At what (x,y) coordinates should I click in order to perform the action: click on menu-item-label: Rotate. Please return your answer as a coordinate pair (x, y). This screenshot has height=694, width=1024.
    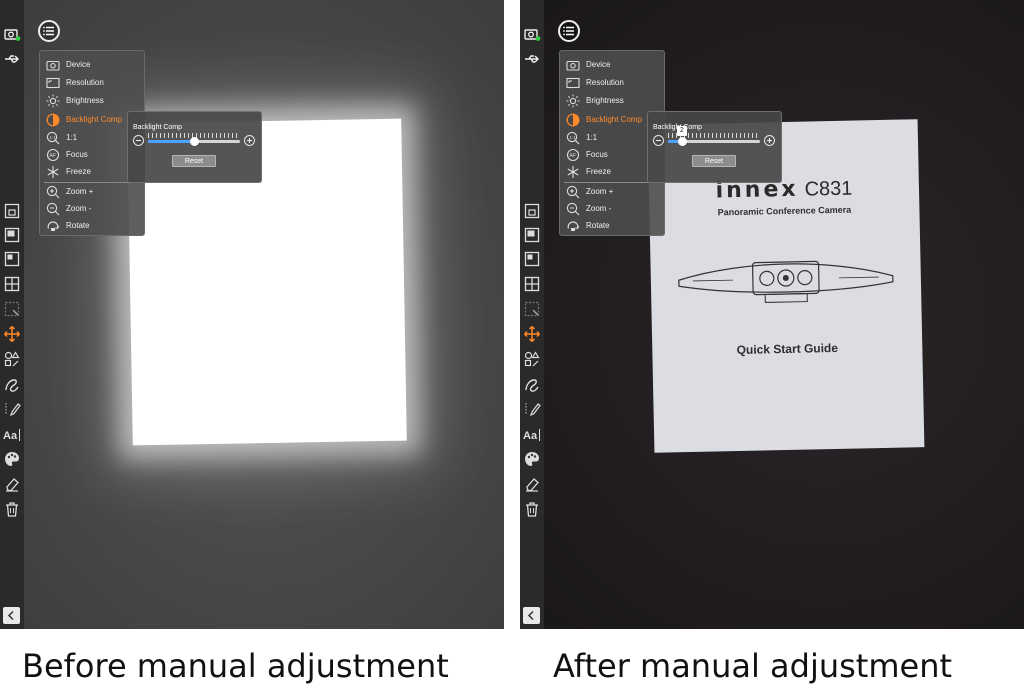
    Looking at the image, I should click on (78, 225).